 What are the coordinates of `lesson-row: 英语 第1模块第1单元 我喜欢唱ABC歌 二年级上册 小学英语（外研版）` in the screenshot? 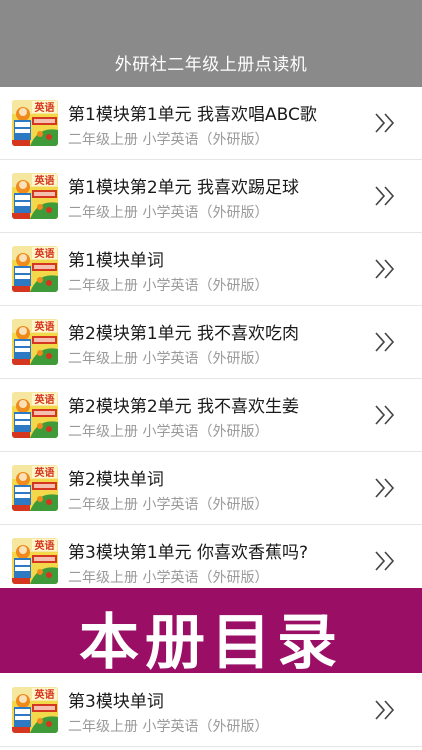 It's located at (211, 123).